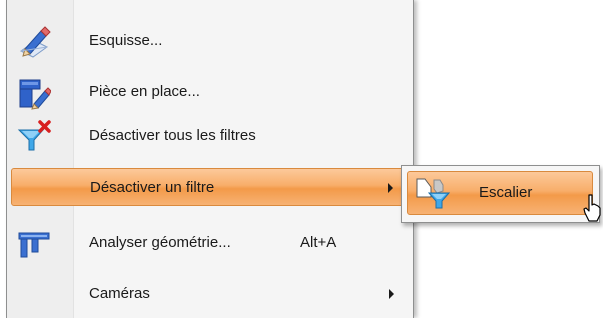 This screenshot has height=318, width=603. I want to click on hand-cursor-icon, so click(592, 208).